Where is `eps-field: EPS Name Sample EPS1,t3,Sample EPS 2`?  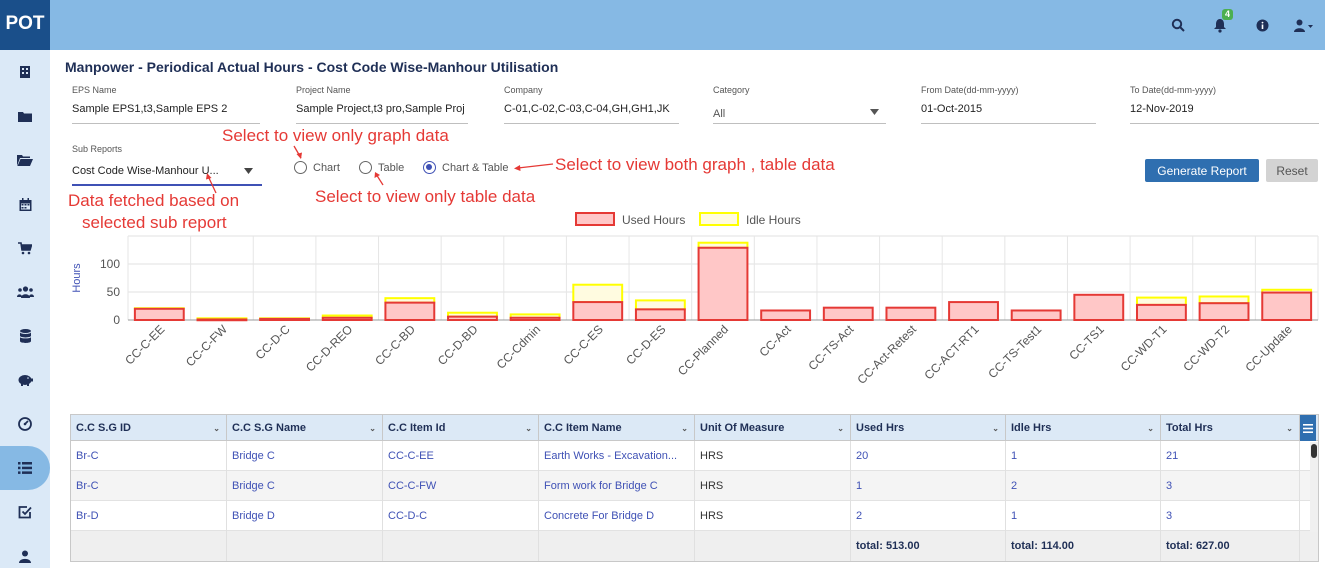 eps-field: EPS Name Sample EPS1,t3,Sample EPS 2 is located at coordinates (166, 105).